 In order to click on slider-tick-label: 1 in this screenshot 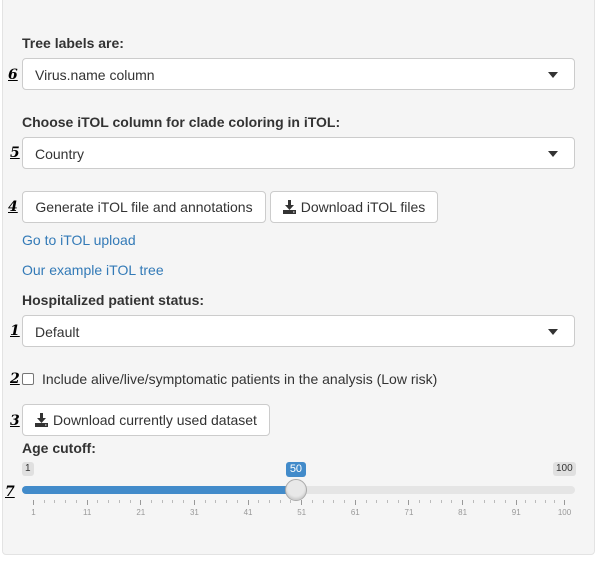, I will do `click(33, 512)`.